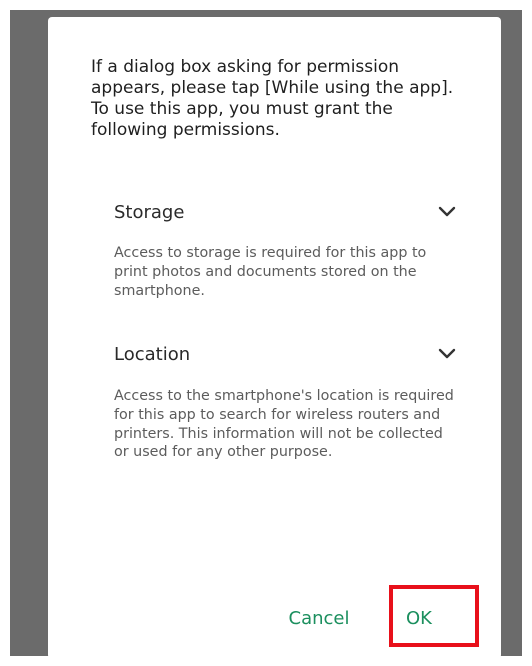 This screenshot has width=532, height=666. Describe the element at coordinates (289, 356) in the screenshot. I see `location-section-header: Location` at that location.